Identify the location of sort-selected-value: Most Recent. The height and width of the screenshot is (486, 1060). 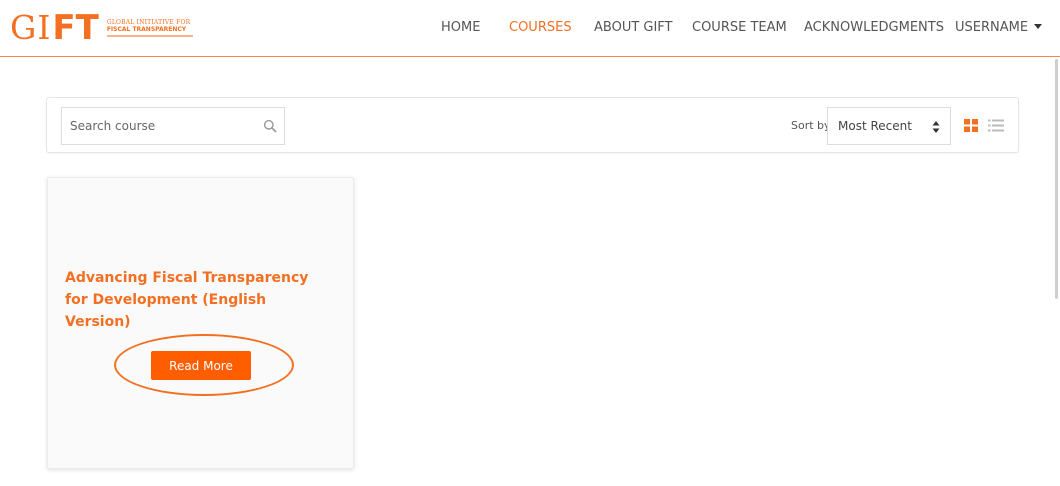
(875, 126).